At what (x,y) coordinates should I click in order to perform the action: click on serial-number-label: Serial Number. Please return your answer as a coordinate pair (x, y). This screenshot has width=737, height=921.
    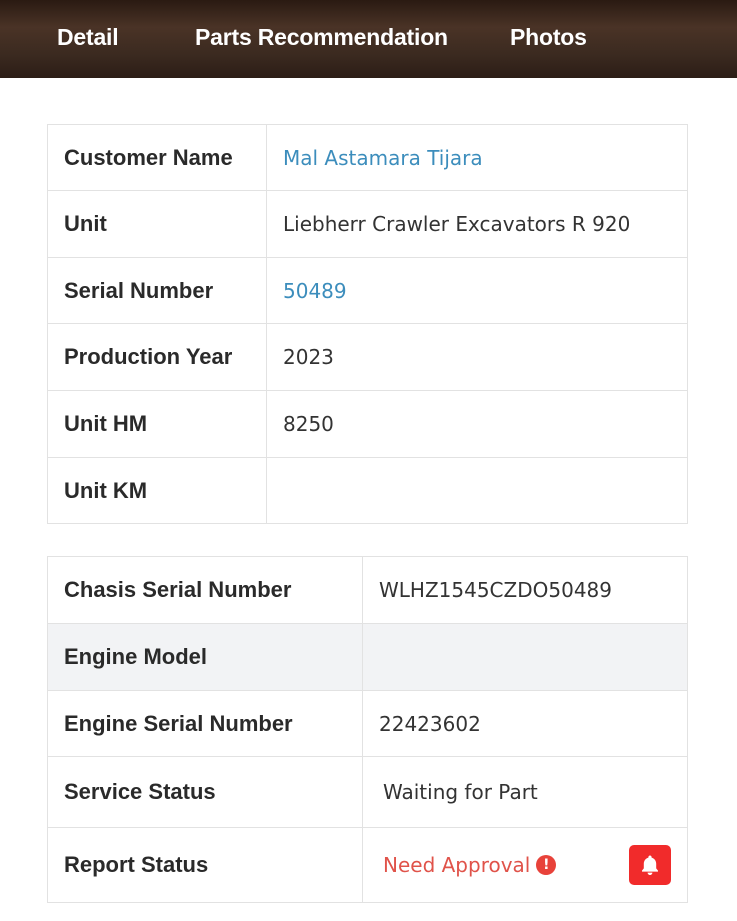
    Looking at the image, I should click on (157, 290).